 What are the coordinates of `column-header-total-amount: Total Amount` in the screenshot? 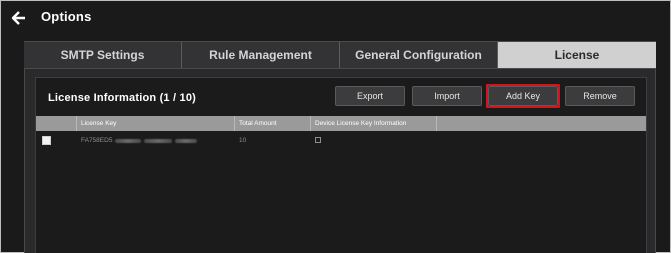 It's located at (272, 123).